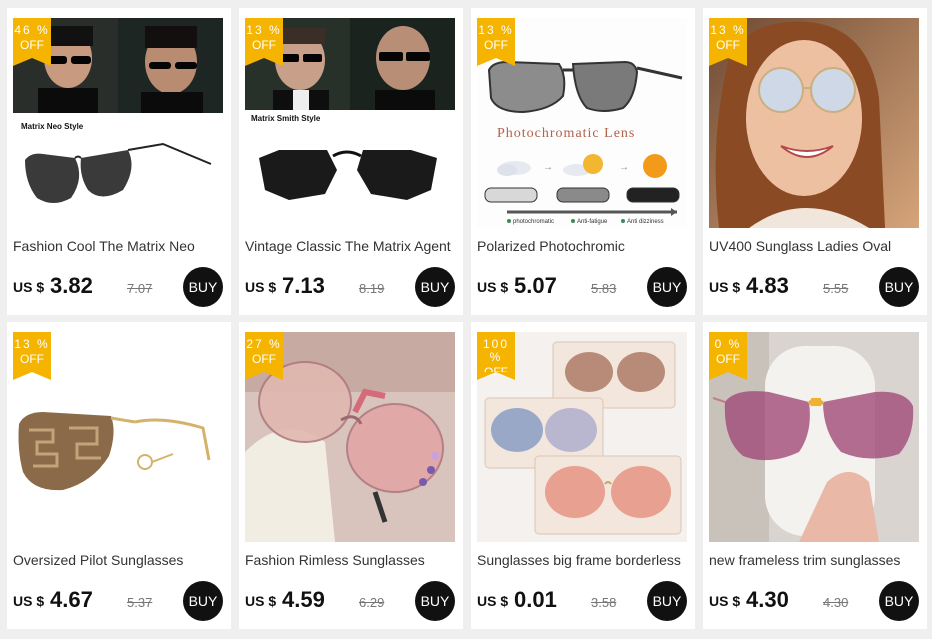 The height and width of the screenshot is (639, 932). What do you see at coordinates (264, 356) in the screenshot?
I see `discount-badge: 27 % OFF` at bounding box center [264, 356].